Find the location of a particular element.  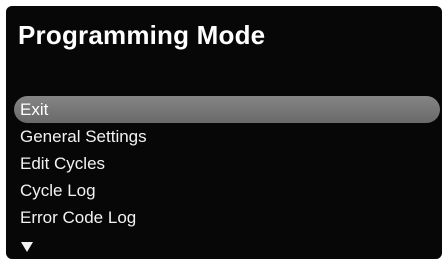

screen-title: Programming Mode is located at coordinates (142, 35).